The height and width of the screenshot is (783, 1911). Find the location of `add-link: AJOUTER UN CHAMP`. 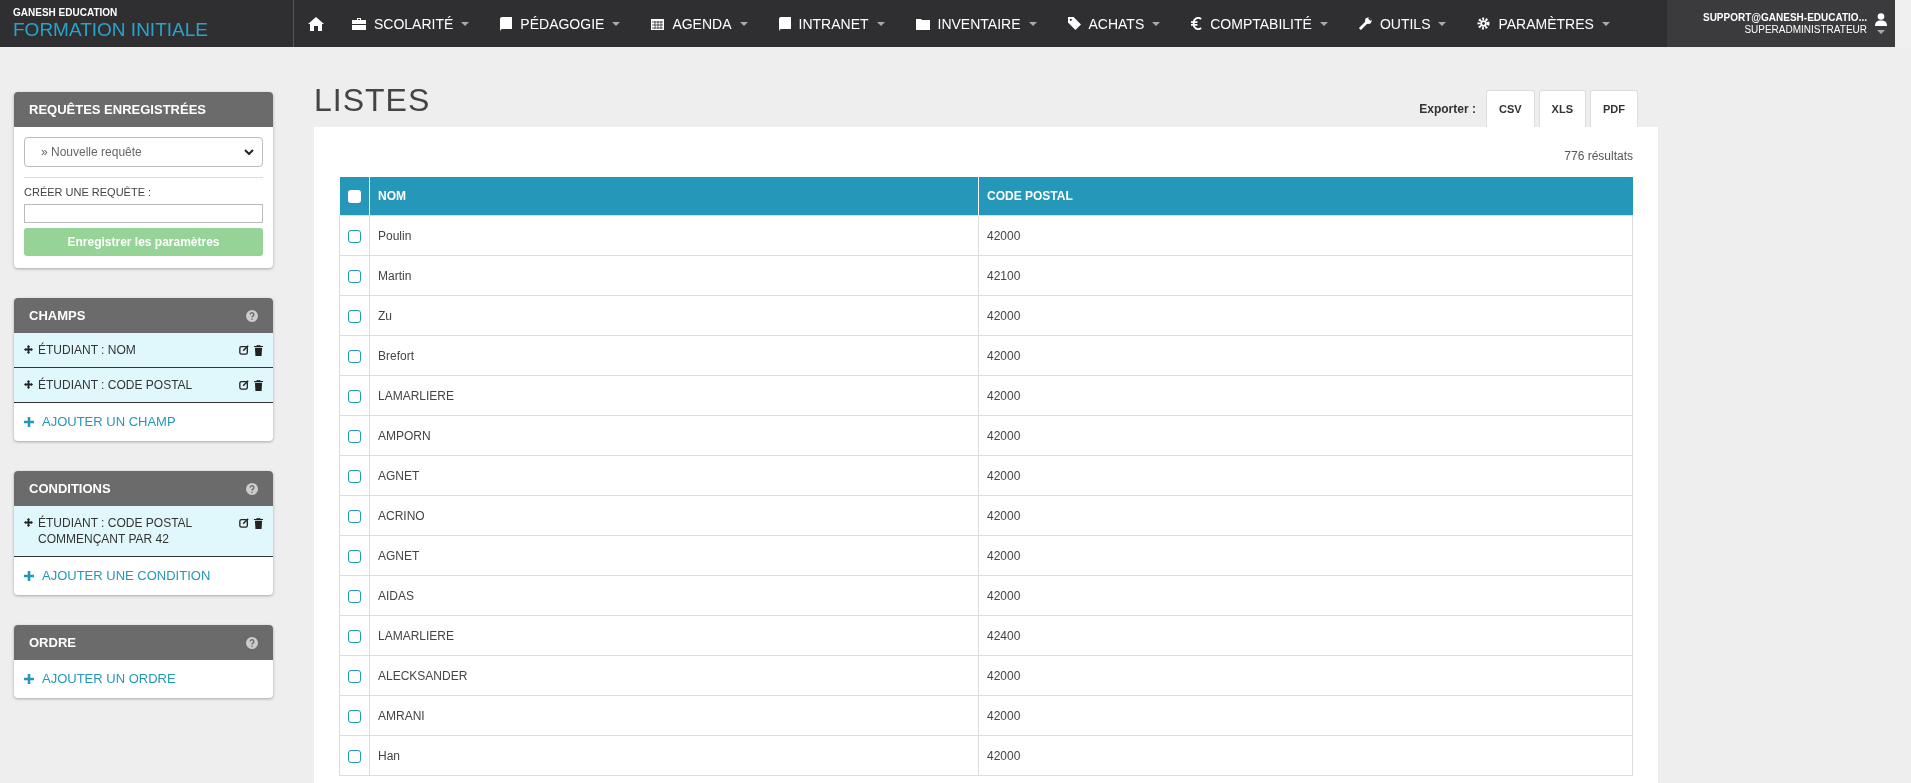

add-link: AJOUTER UN CHAMP is located at coordinates (143, 422).